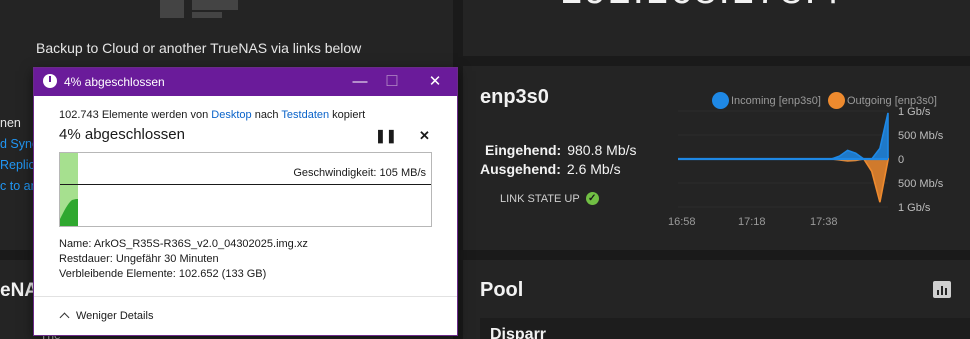  What do you see at coordinates (10, 123) in the screenshot?
I see `side-fragment: nen` at bounding box center [10, 123].